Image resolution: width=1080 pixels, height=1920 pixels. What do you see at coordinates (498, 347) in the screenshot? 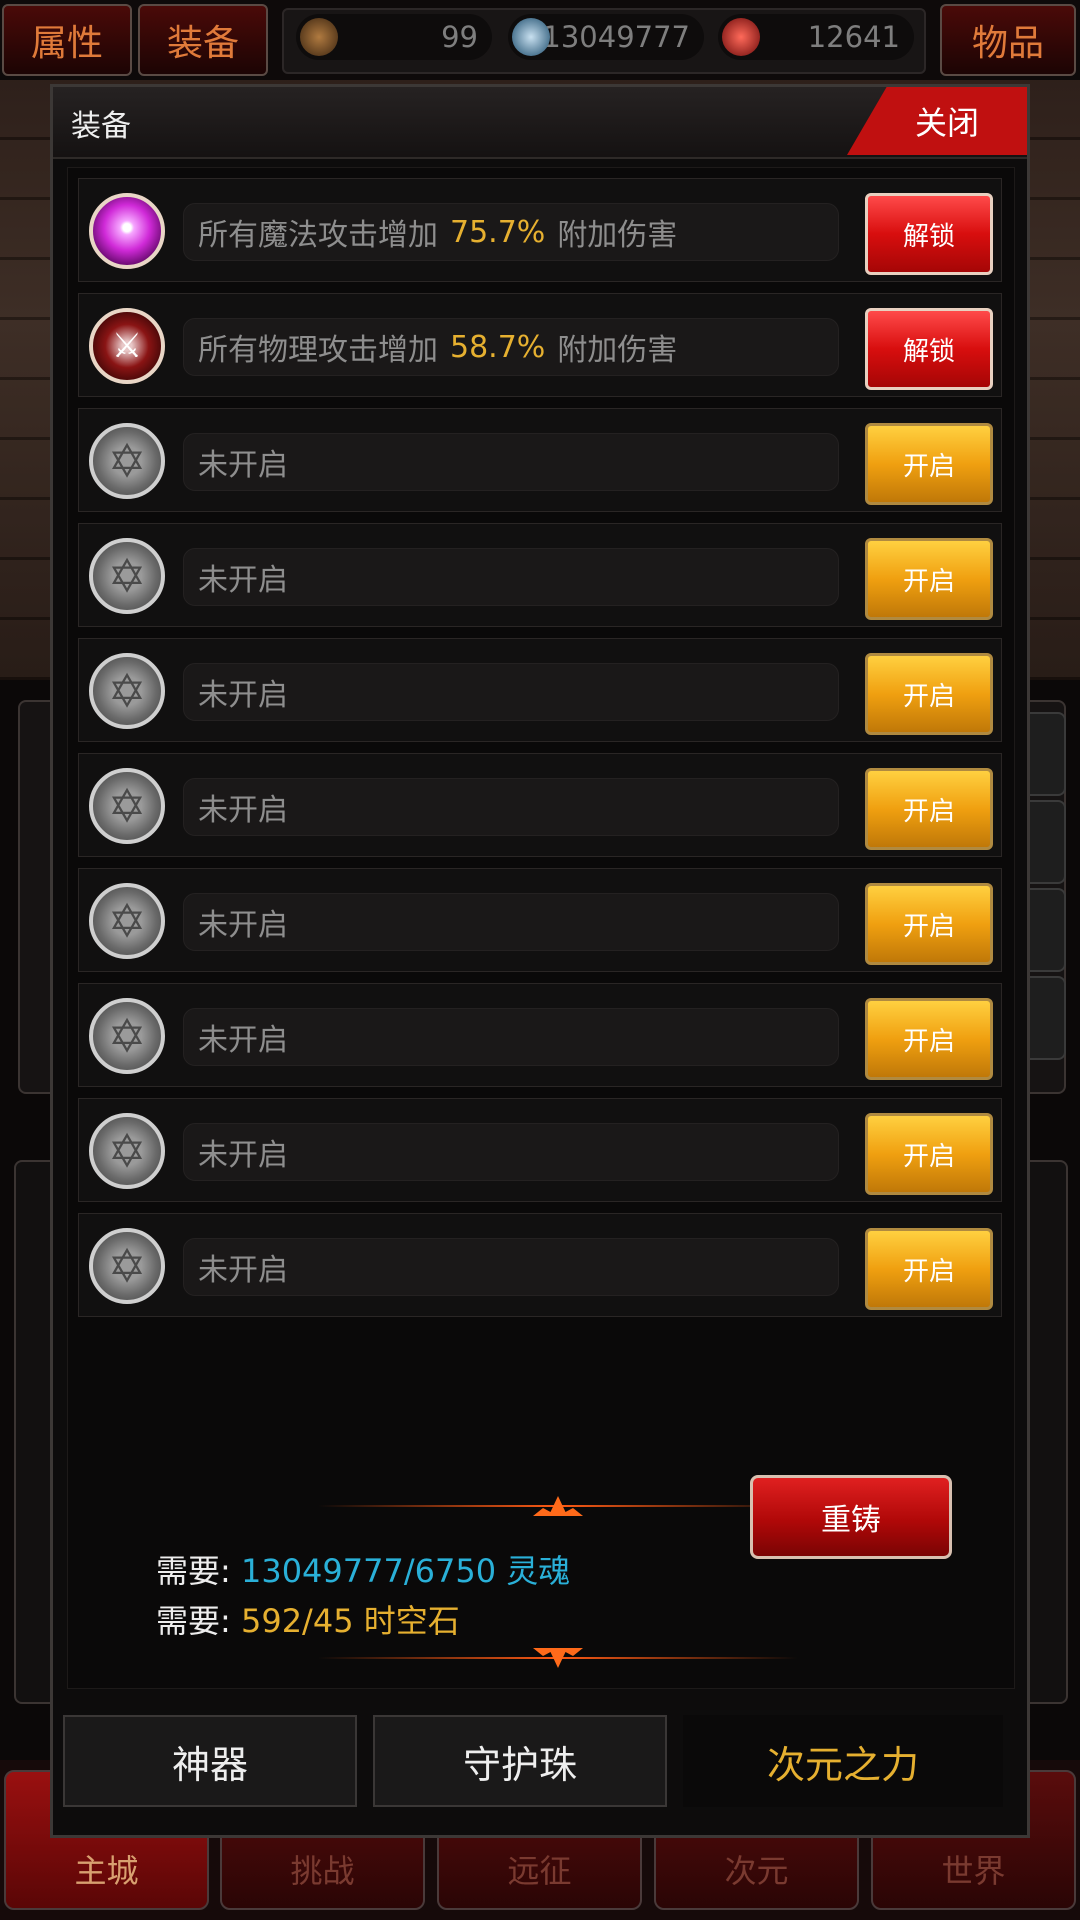
I see `slot-bonus-value: 58.7%` at bounding box center [498, 347].